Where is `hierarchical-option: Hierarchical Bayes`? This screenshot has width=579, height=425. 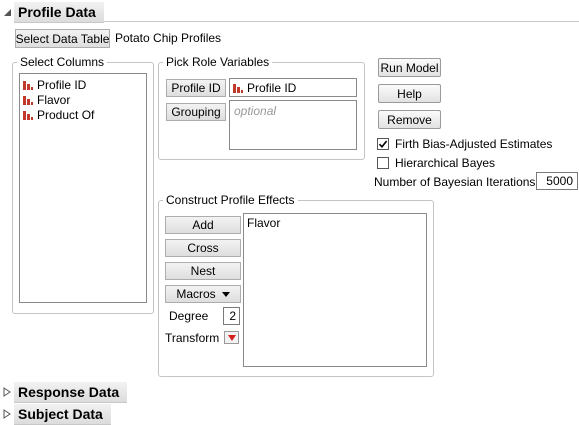 hierarchical-option: Hierarchical Bayes is located at coordinates (436, 163).